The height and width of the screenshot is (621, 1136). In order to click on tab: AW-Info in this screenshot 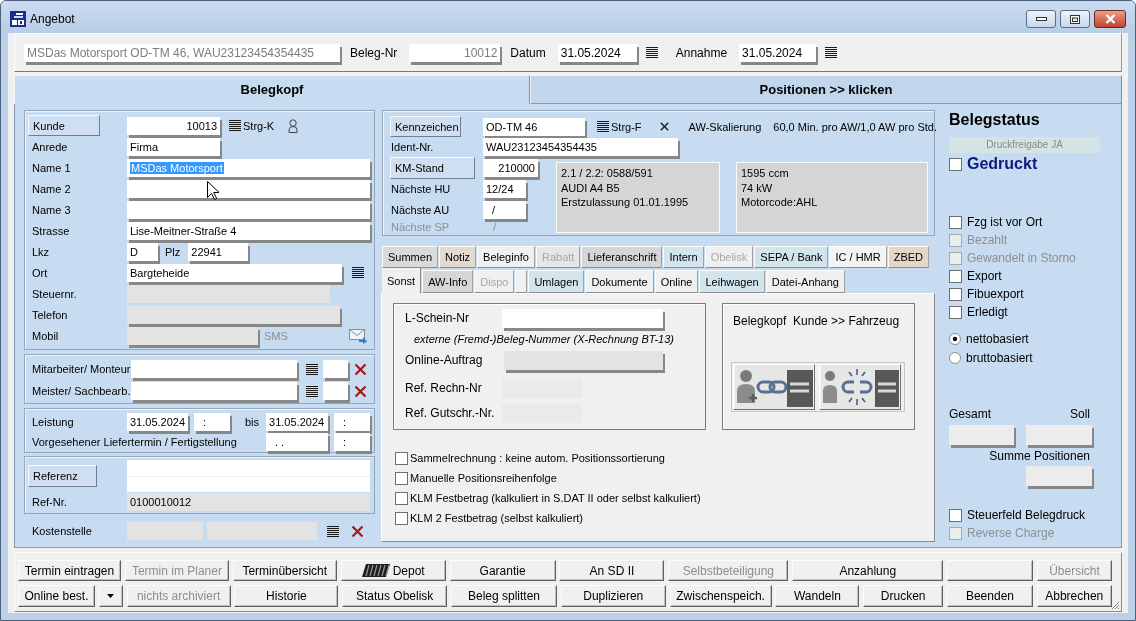, I will do `click(448, 281)`.